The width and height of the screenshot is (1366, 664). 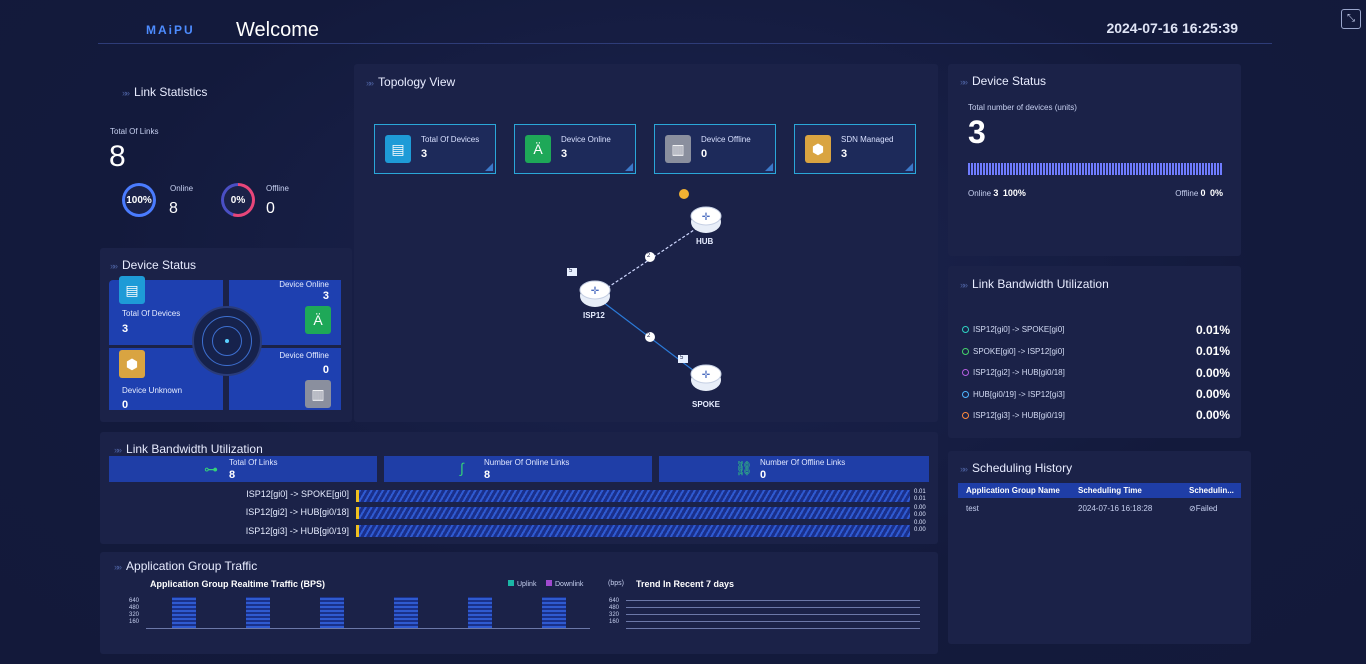 I want to click on online-ring: 100%, so click(x=139, y=200).